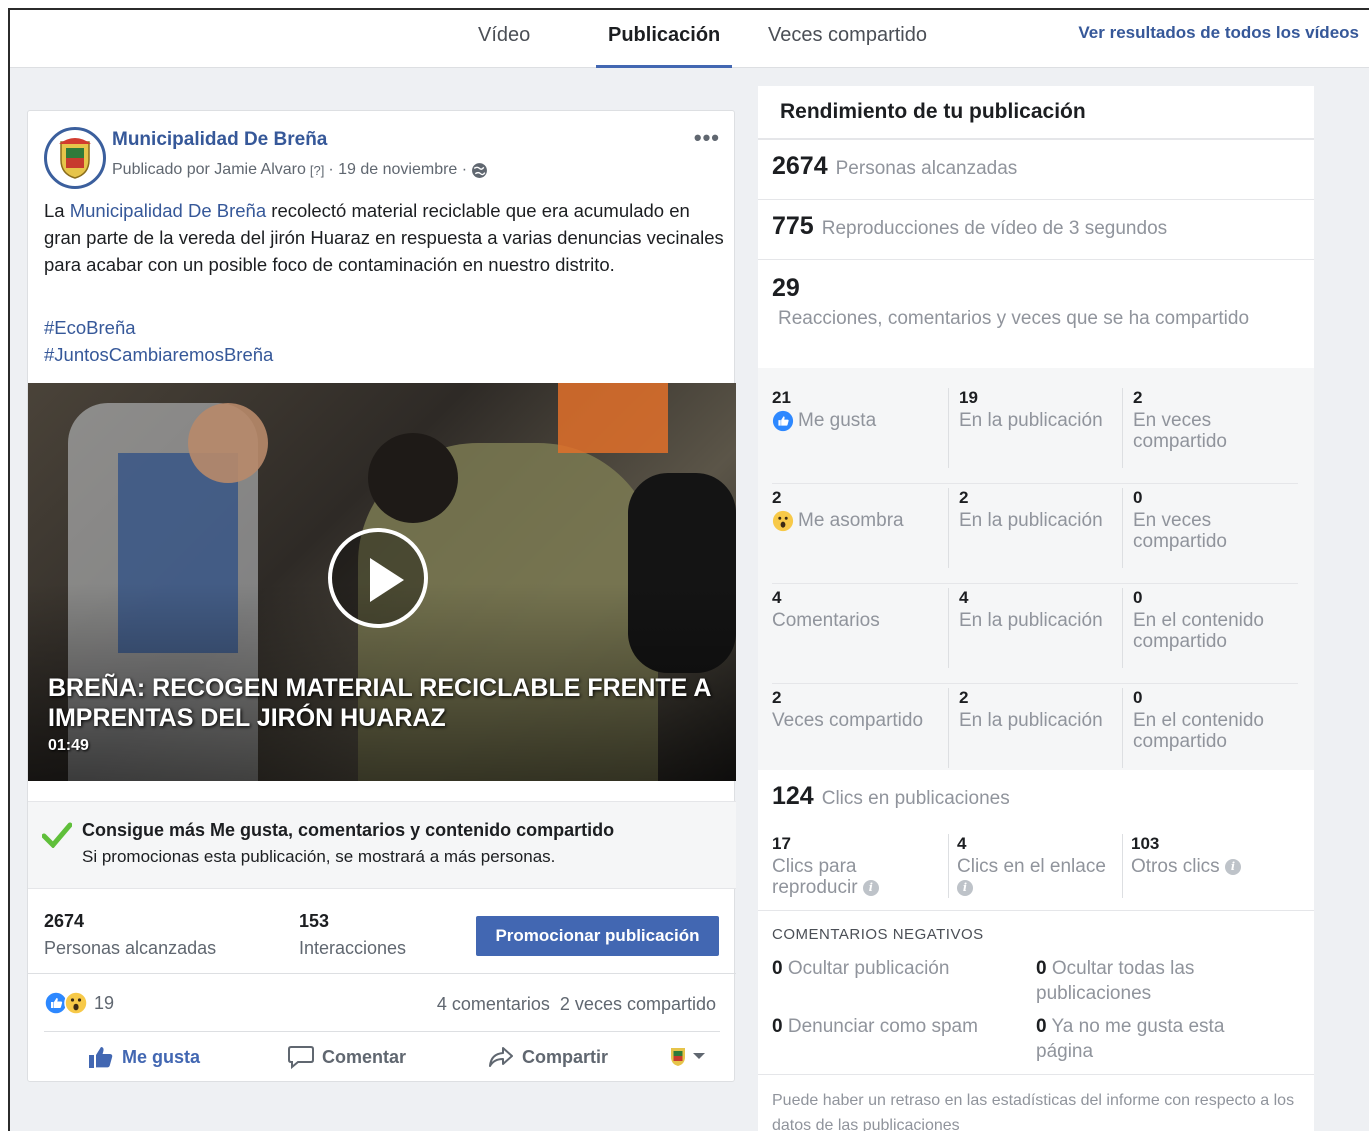 This screenshot has width=1369, height=1131. I want to click on negative-feedback-title: COMENTARIOS NEGATIVOS, so click(878, 934).